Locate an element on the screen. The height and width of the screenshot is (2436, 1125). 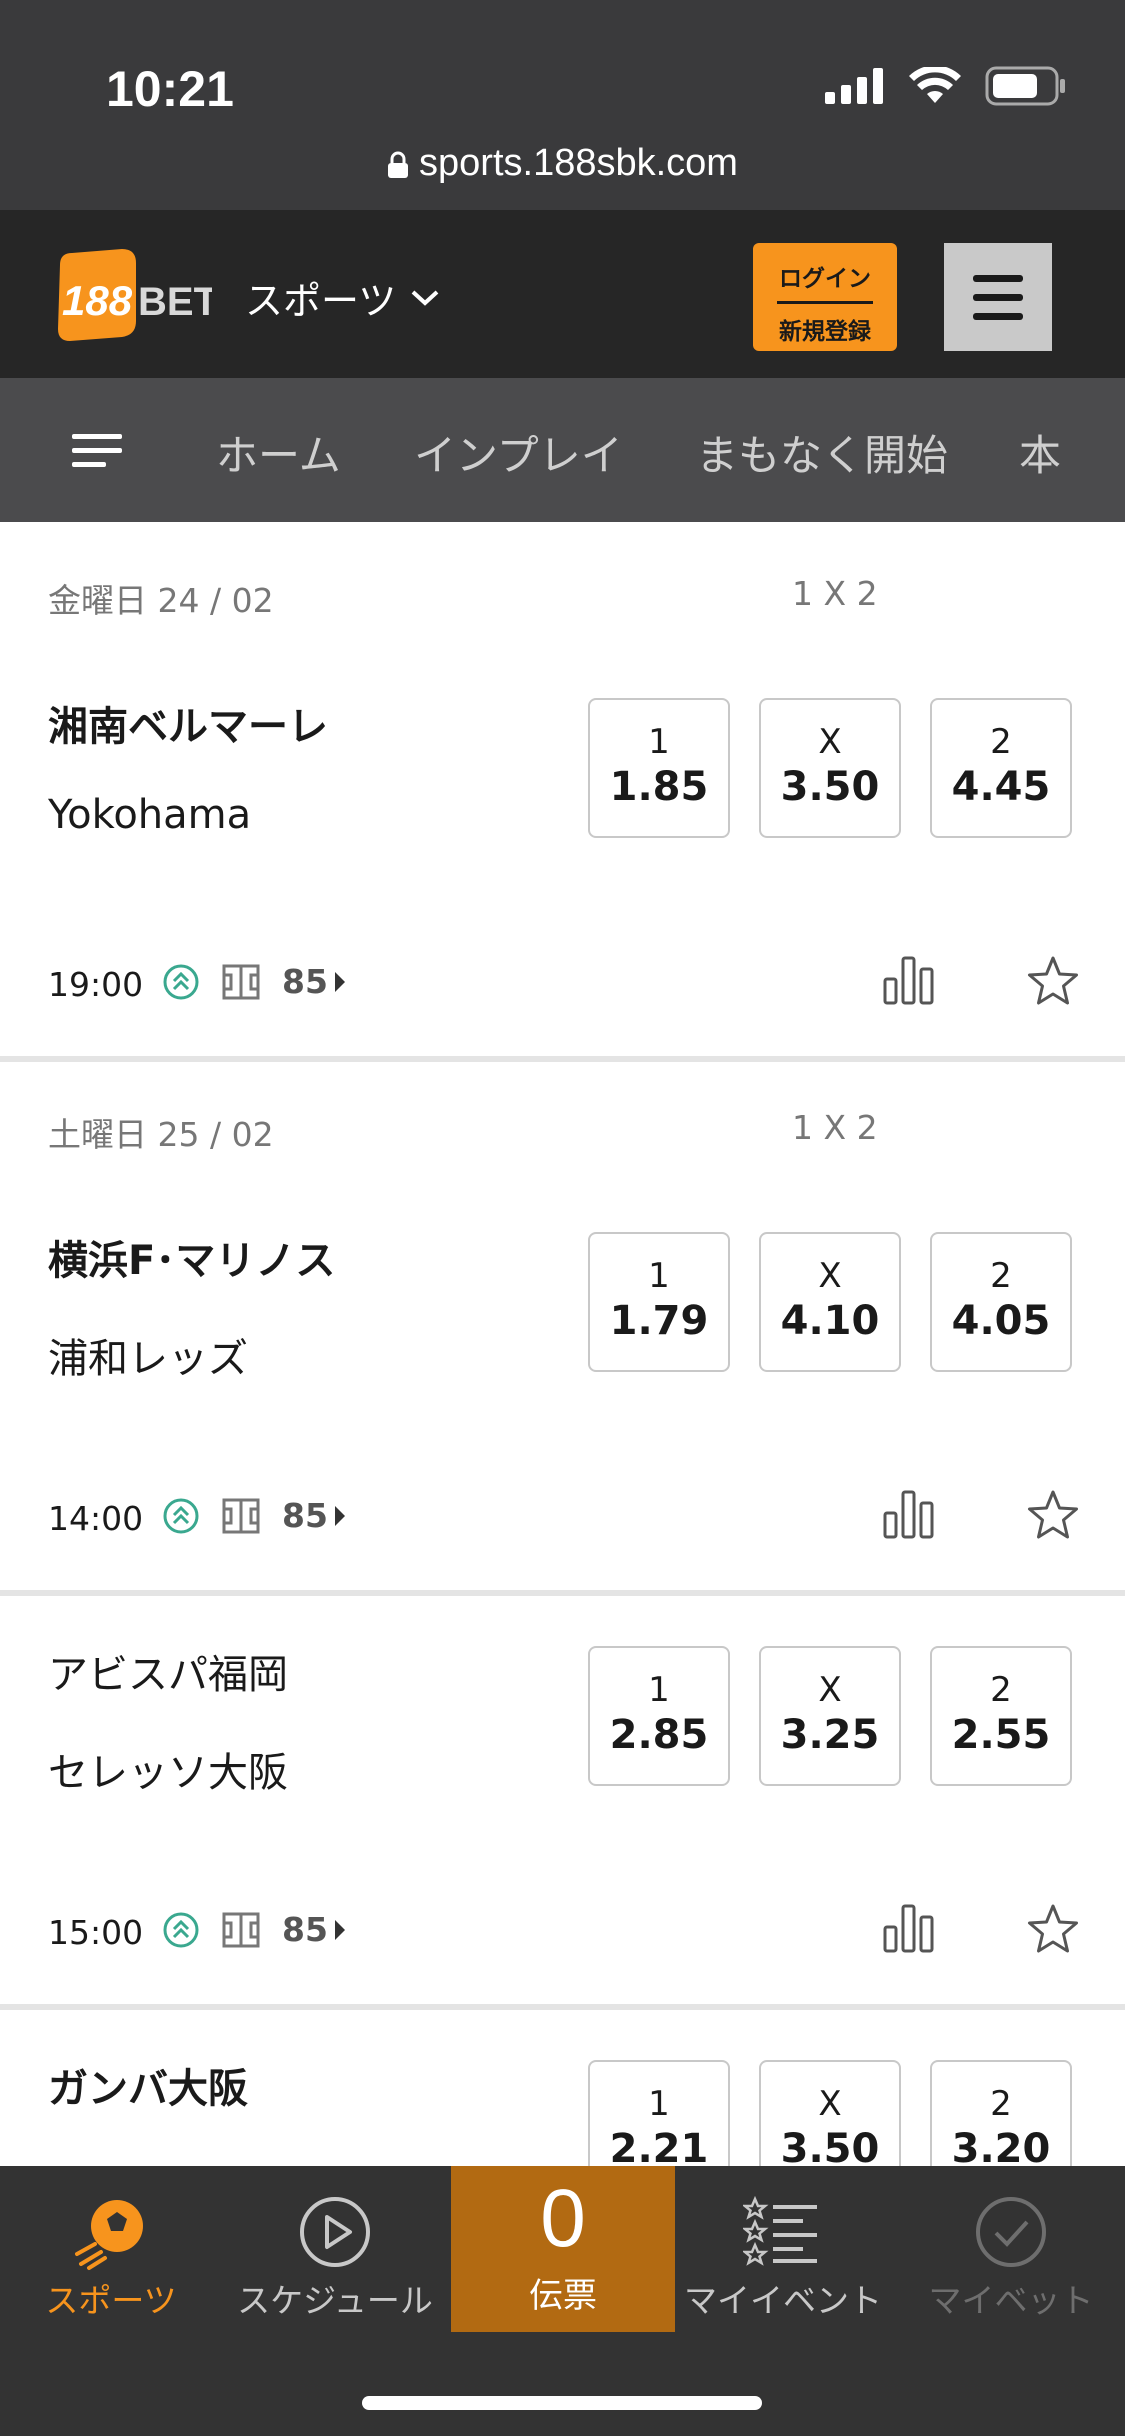
tab-schedule-label: スケジュール is located at coordinates (335, 2300).